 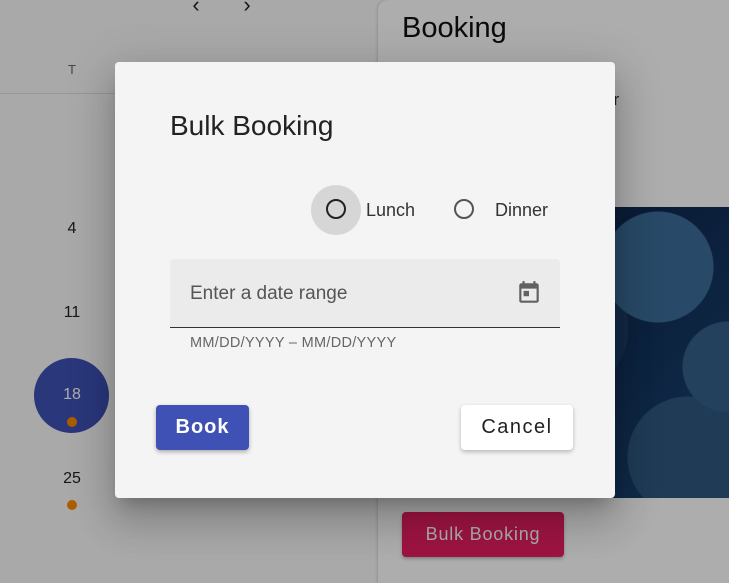 What do you see at coordinates (252, 125) in the screenshot?
I see `dialog-title: Bulk Booking` at bounding box center [252, 125].